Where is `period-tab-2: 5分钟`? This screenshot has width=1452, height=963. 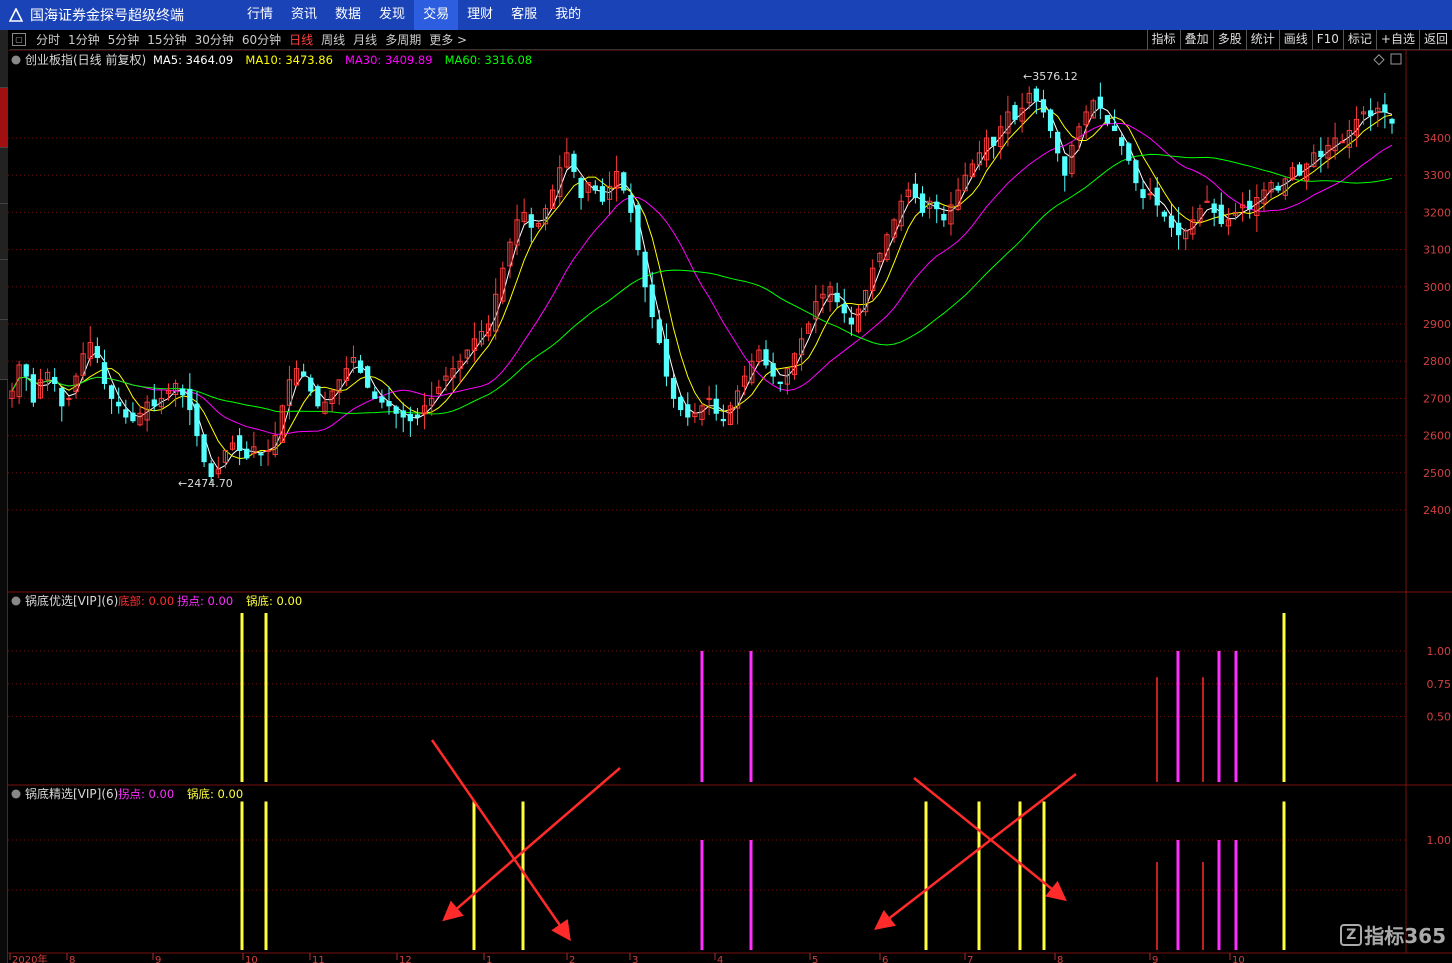 period-tab-2: 5分钟 is located at coordinates (124, 39).